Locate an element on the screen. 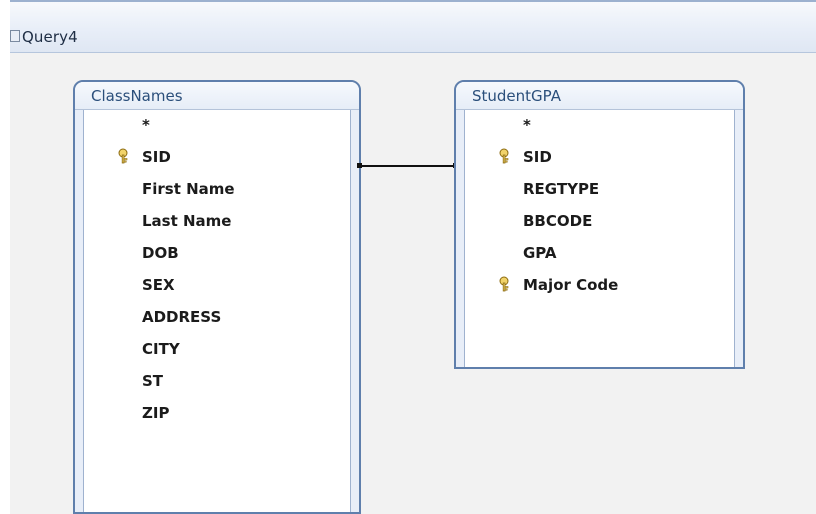 Image resolution: width=816 pixels, height=514 pixels. field-sex: SEX is located at coordinates (158, 285).